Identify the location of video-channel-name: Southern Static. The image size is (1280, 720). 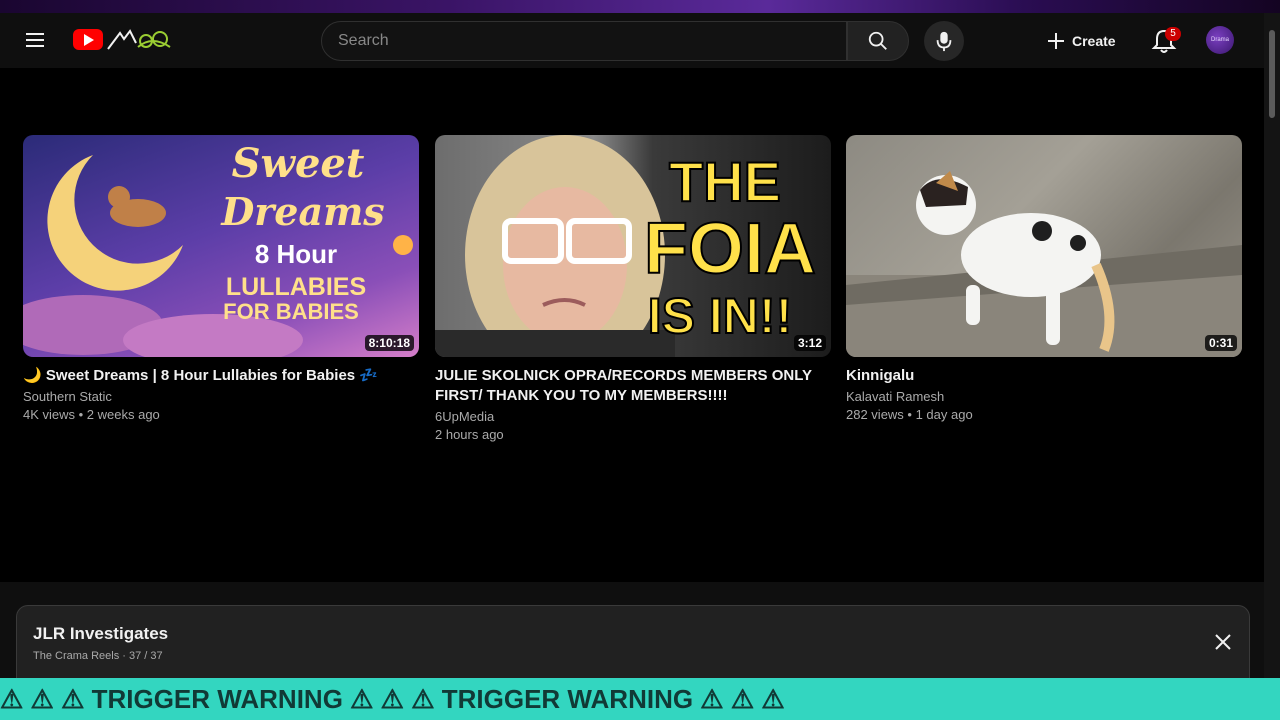
(221, 397).